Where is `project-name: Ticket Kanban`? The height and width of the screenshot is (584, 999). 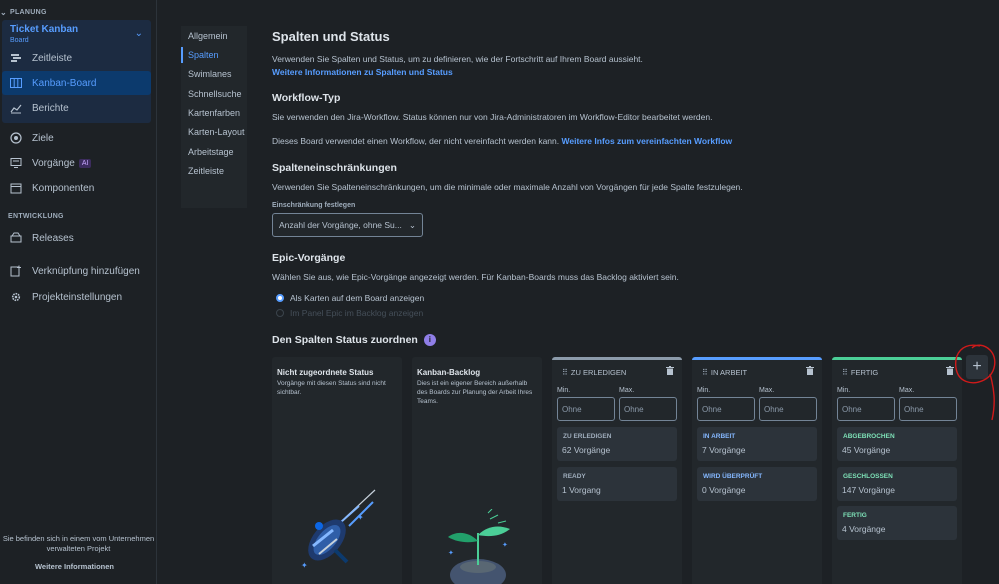 project-name: Ticket Kanban is located at coordinates (44, 29).